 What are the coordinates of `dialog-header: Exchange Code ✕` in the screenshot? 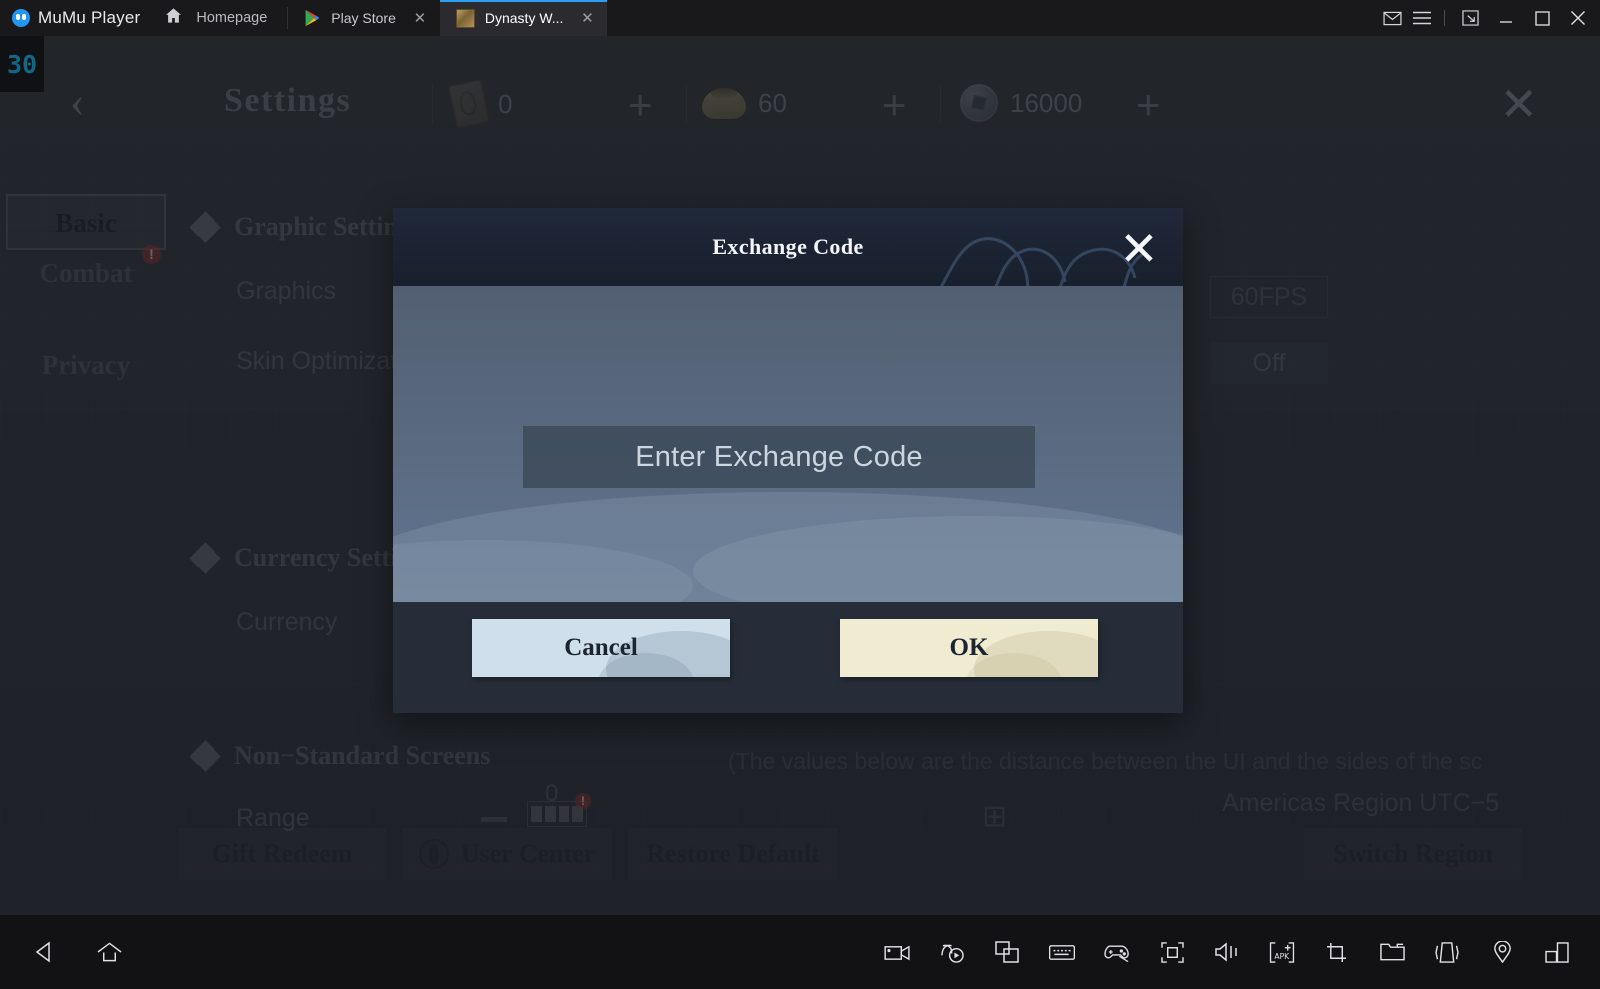 It's located at (788, 247).